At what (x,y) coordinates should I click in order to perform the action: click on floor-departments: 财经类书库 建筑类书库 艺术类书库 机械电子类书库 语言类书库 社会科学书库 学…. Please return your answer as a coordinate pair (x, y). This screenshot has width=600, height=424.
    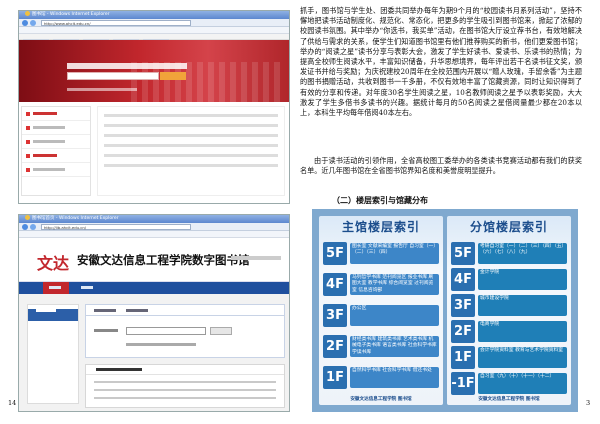
    Looking at the image, I should click on (394, 346).